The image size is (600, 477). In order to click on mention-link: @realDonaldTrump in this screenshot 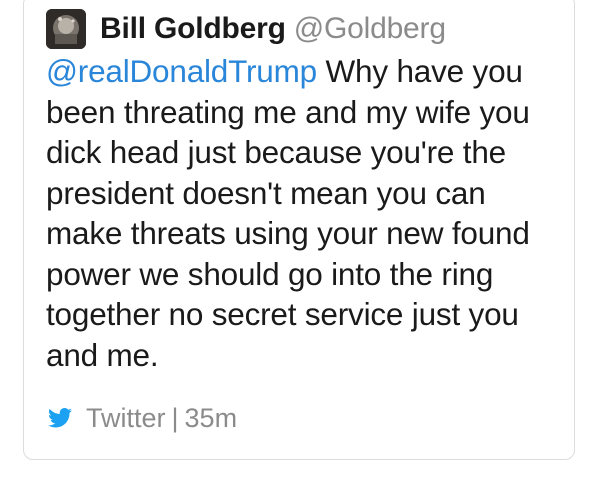, I will do `click(181, 71)`.